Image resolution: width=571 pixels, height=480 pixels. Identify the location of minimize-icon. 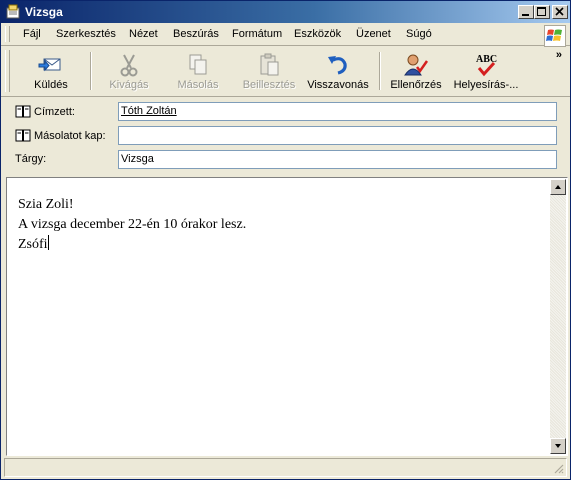
(525, 15).